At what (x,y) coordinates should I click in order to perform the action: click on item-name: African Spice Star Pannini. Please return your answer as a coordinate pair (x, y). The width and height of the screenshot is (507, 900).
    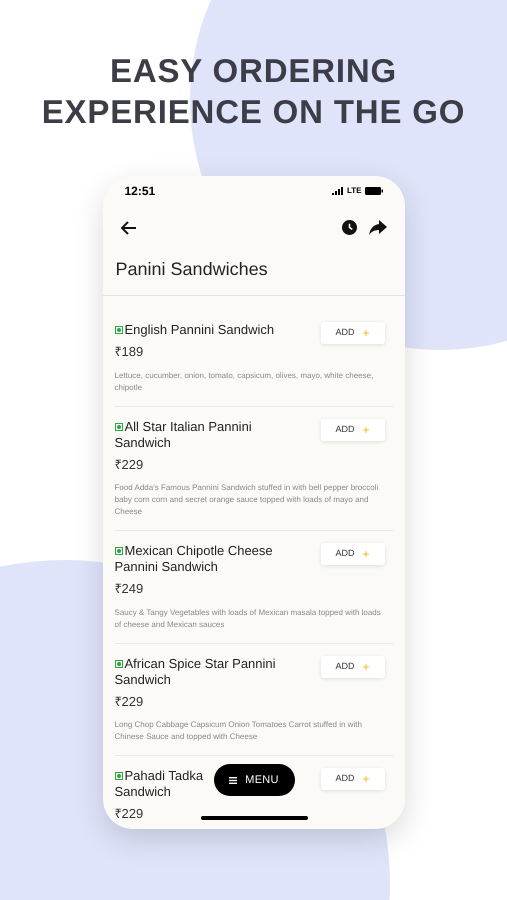
    Looking at the image, I should click on (200, 664).